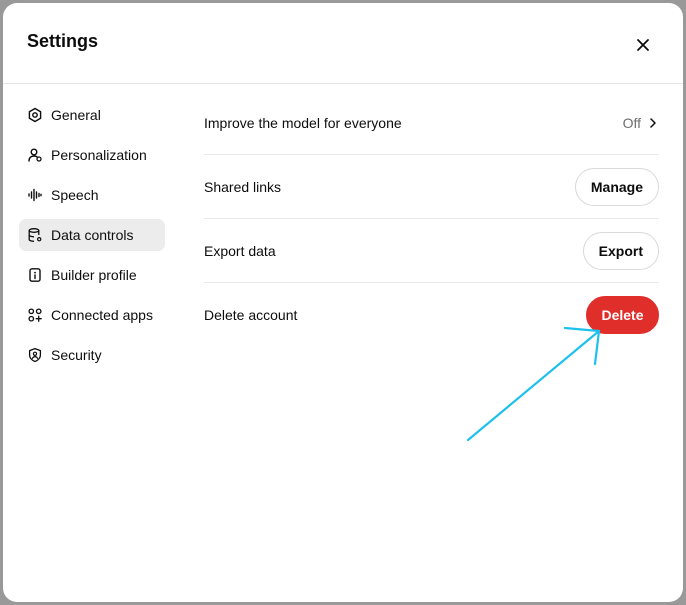  What do you see at coordinates (343, 43) in the screenshot?
I see `dialog-header: Settings` at bounding box center [343, 43].